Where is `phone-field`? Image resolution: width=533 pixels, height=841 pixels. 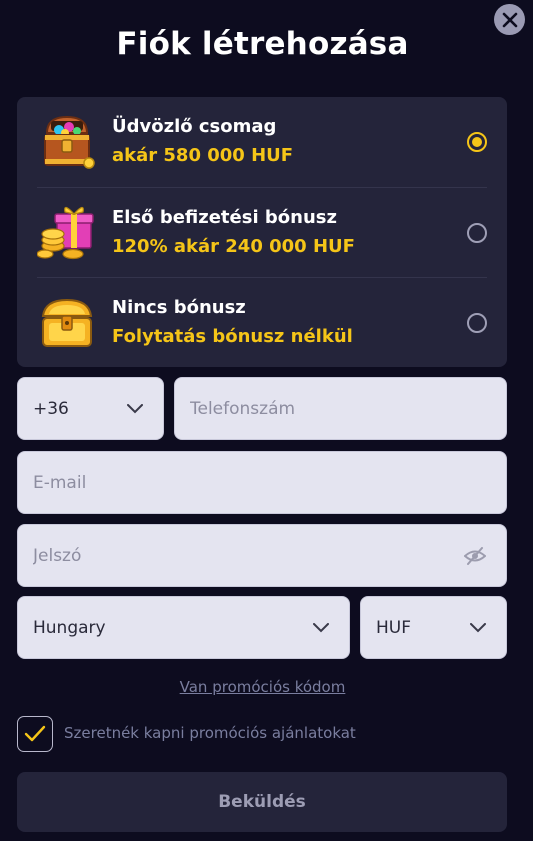 phone-field is located at coordinates (340, 408).